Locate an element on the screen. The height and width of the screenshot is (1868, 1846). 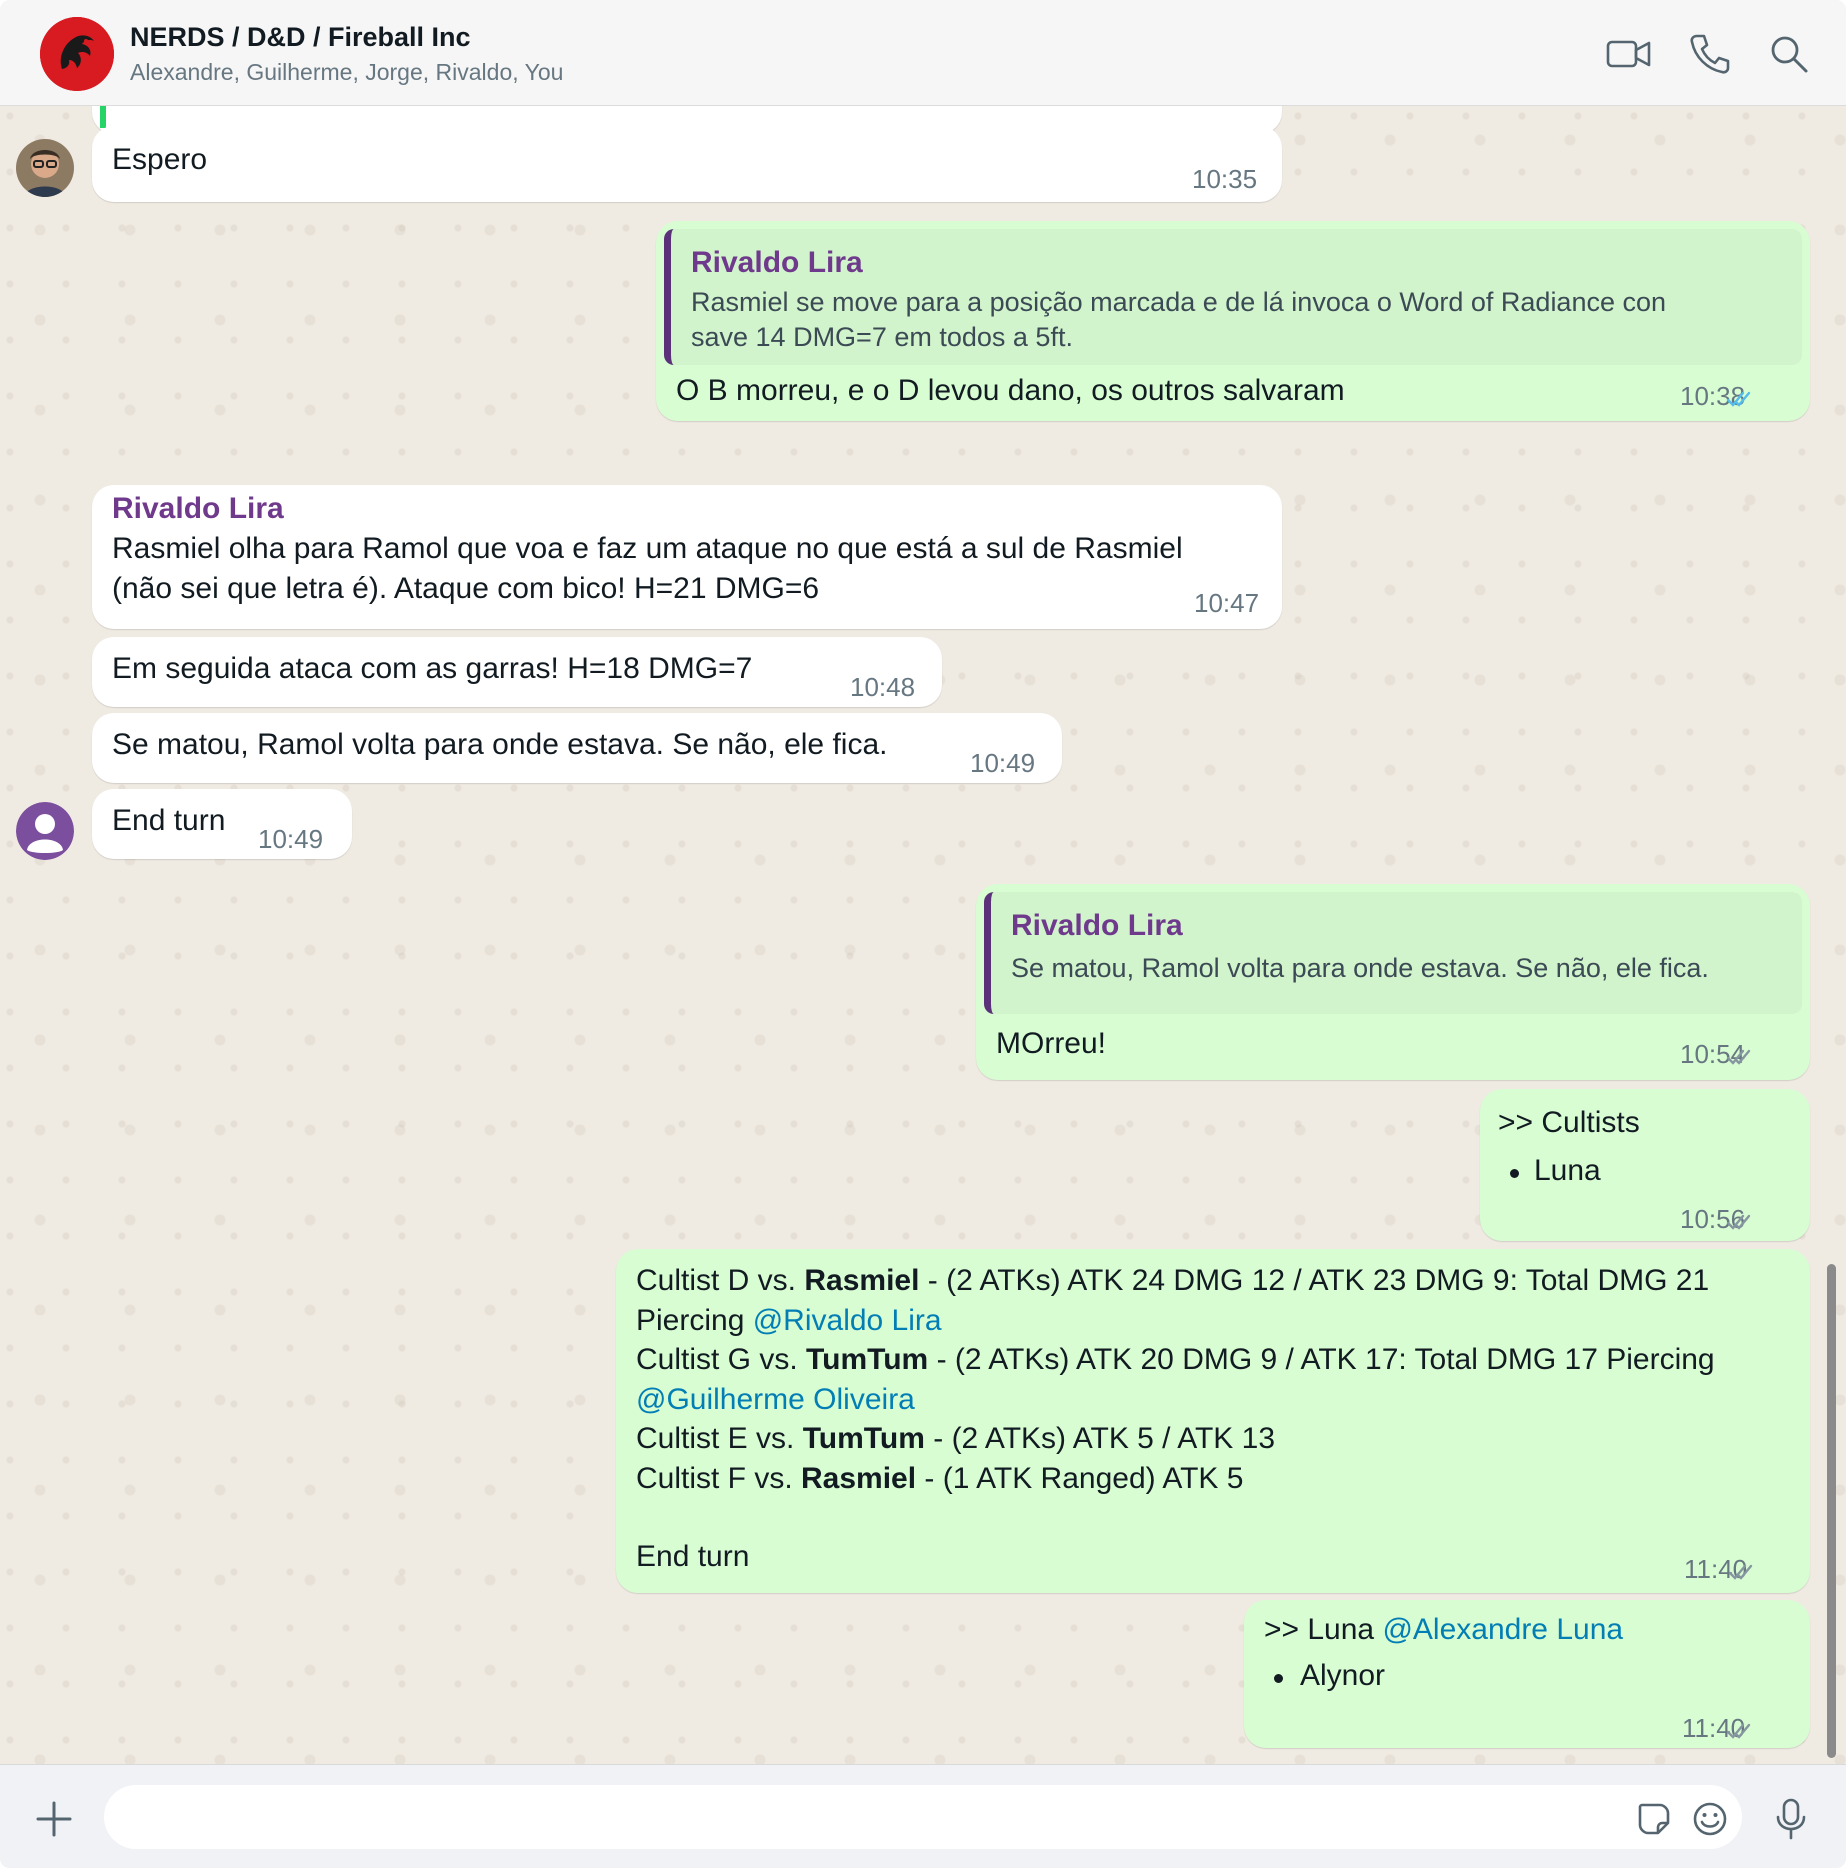
group-name: NERDS / D&D / Fireball Inc is located at coordinates (300, 37).